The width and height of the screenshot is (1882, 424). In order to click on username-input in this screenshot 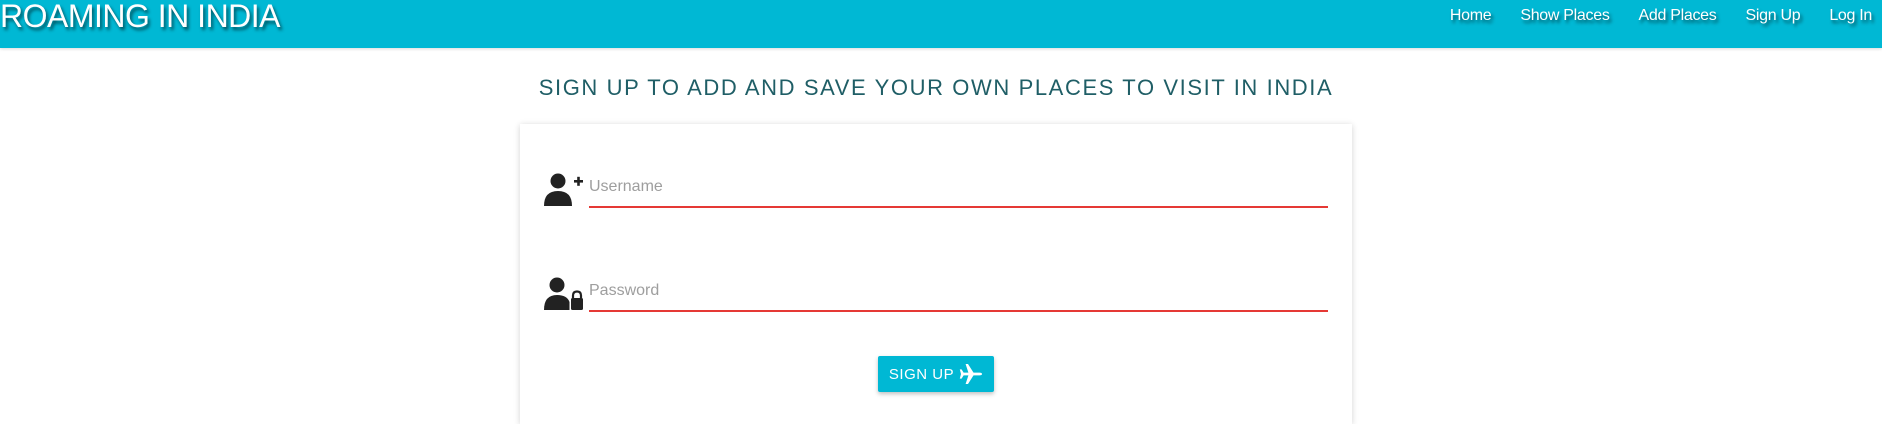, I will do `click(958, 188)`.